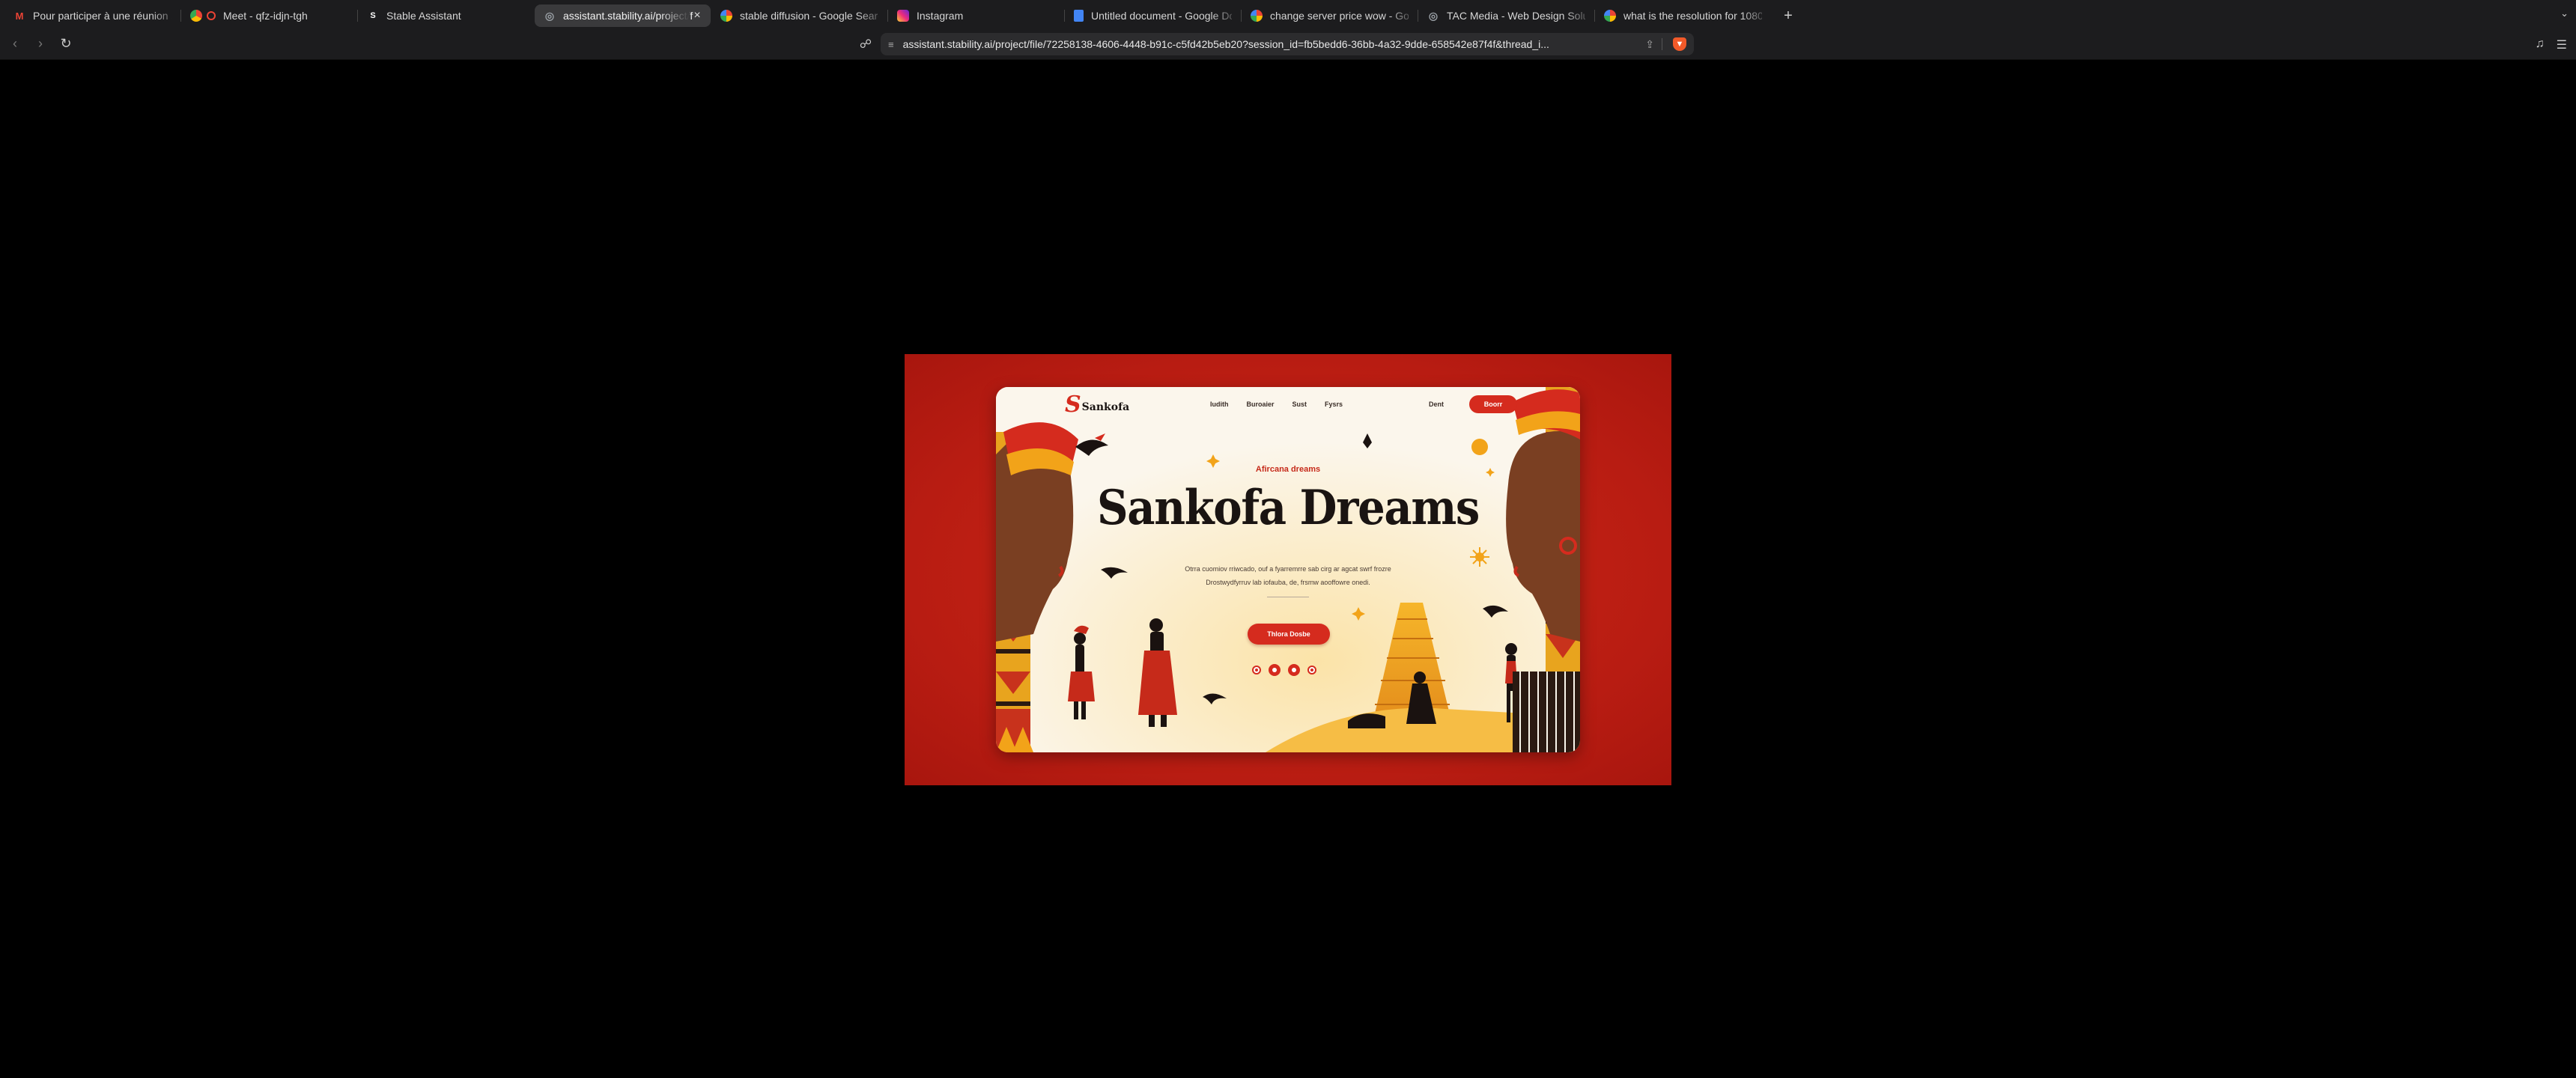  I want to click on back-button: ‹, so click(14, 44).